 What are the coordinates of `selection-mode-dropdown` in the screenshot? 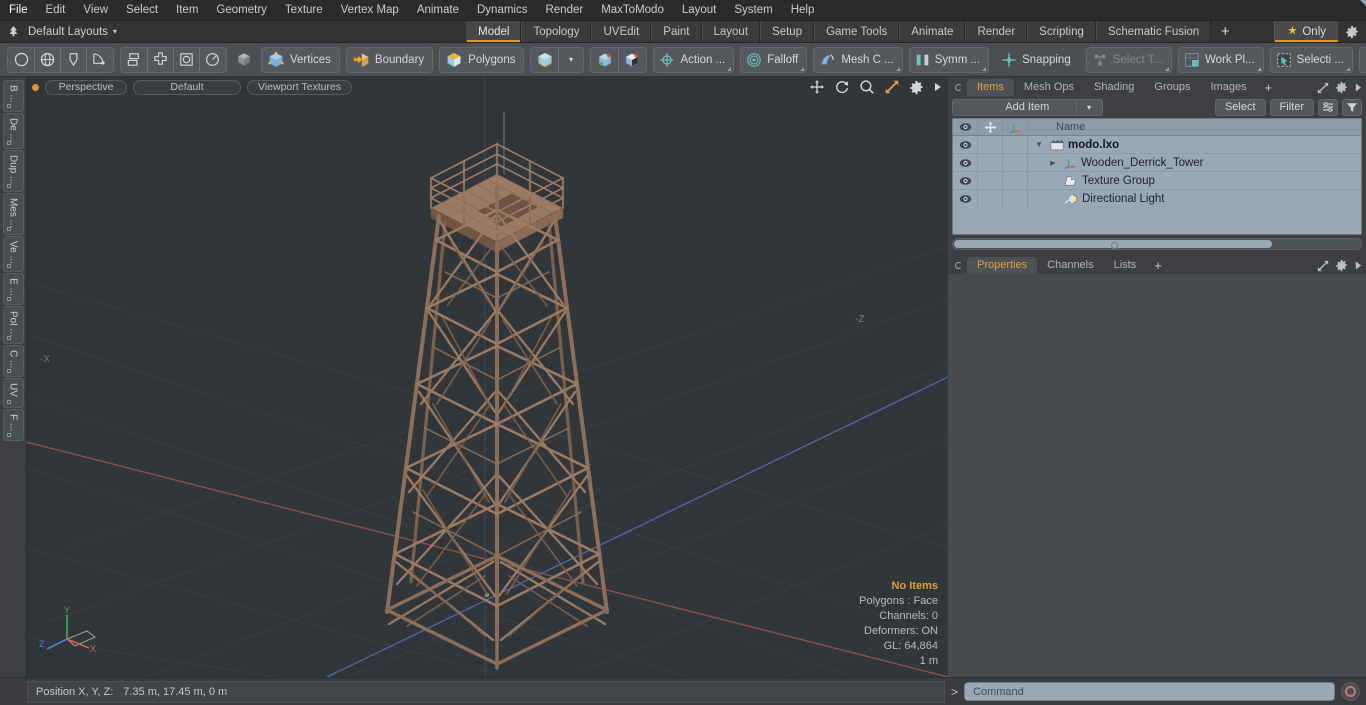 It's located at (545, 60).